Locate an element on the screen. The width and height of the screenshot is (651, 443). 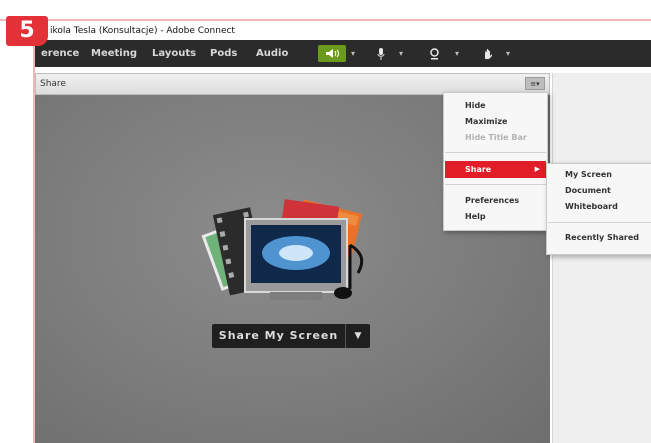
step-number-badge: 5 is located at coordinates (27, 31).